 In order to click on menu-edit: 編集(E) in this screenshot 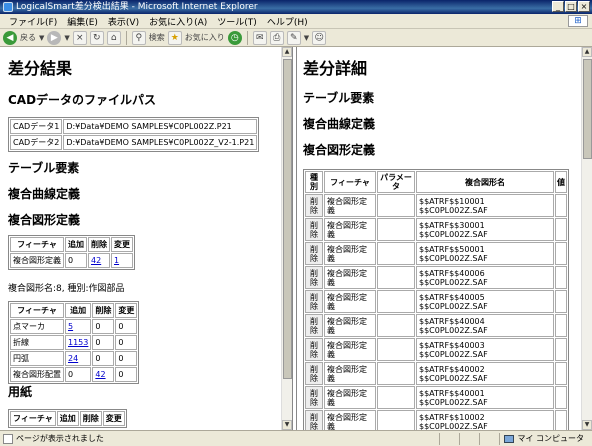, I will do `click(82, 21)`.